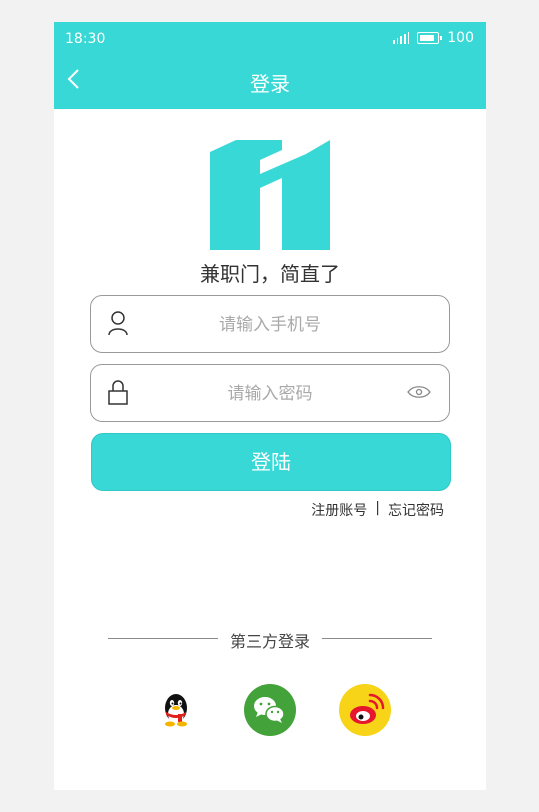 This screenshot has height=812, width=539. I want to click on app-logo, so click(270, 195).